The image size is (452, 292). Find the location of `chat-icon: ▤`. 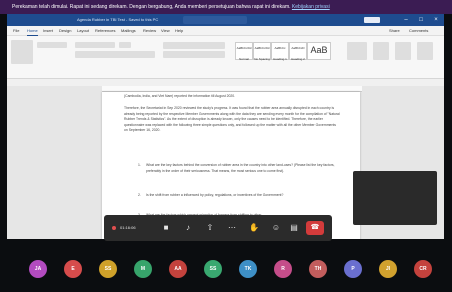

chat-icon: ▤ is located at coordinates (294, 228).